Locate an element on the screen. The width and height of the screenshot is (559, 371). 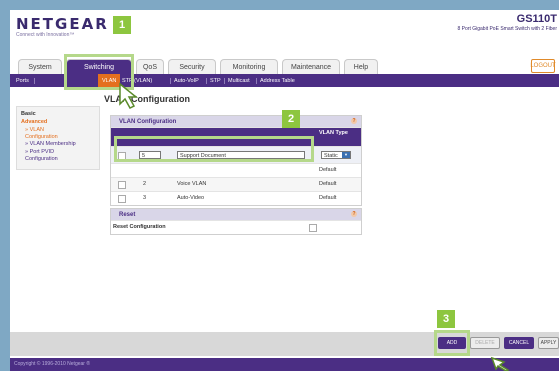
menu-port-pvid: » Port PVID Configuration is located at coordinates (50, 156).